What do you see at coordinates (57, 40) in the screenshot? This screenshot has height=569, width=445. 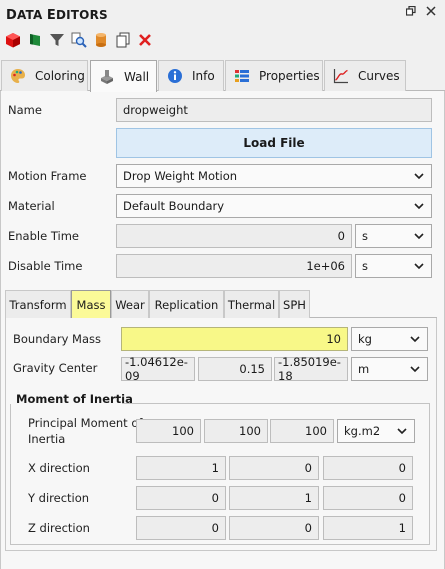 I see `funnel-icon` at bounding box center [57, 40].